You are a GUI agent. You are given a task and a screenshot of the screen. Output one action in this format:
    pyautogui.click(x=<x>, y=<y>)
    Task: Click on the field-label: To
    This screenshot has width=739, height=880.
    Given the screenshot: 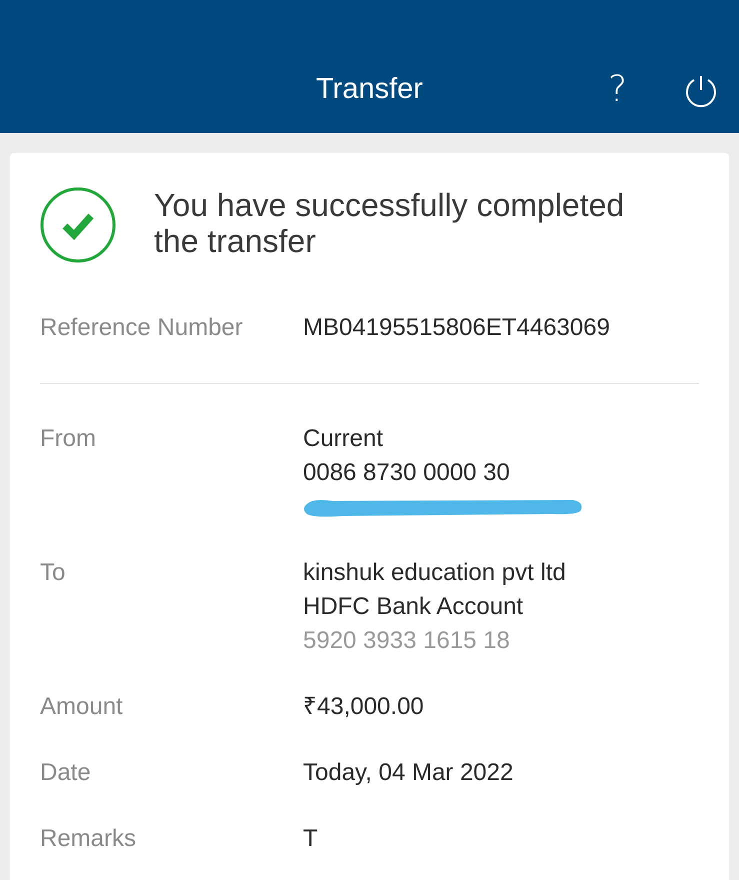 What is the action you would take?
    pyautogui.click(x=53, y=573)
    